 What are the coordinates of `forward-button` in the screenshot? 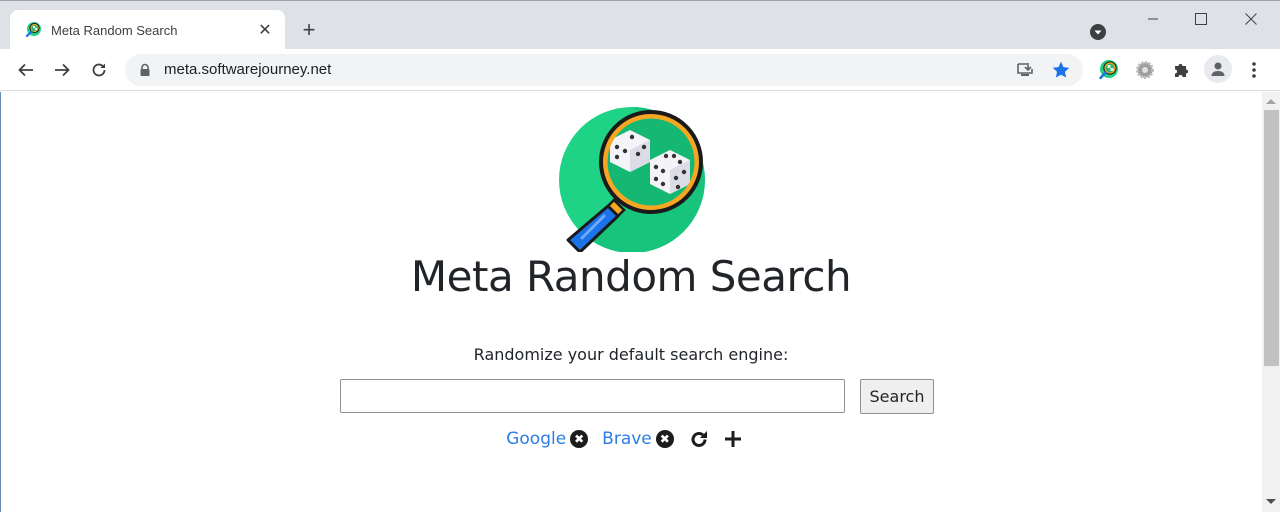 It's located at (62, 70).